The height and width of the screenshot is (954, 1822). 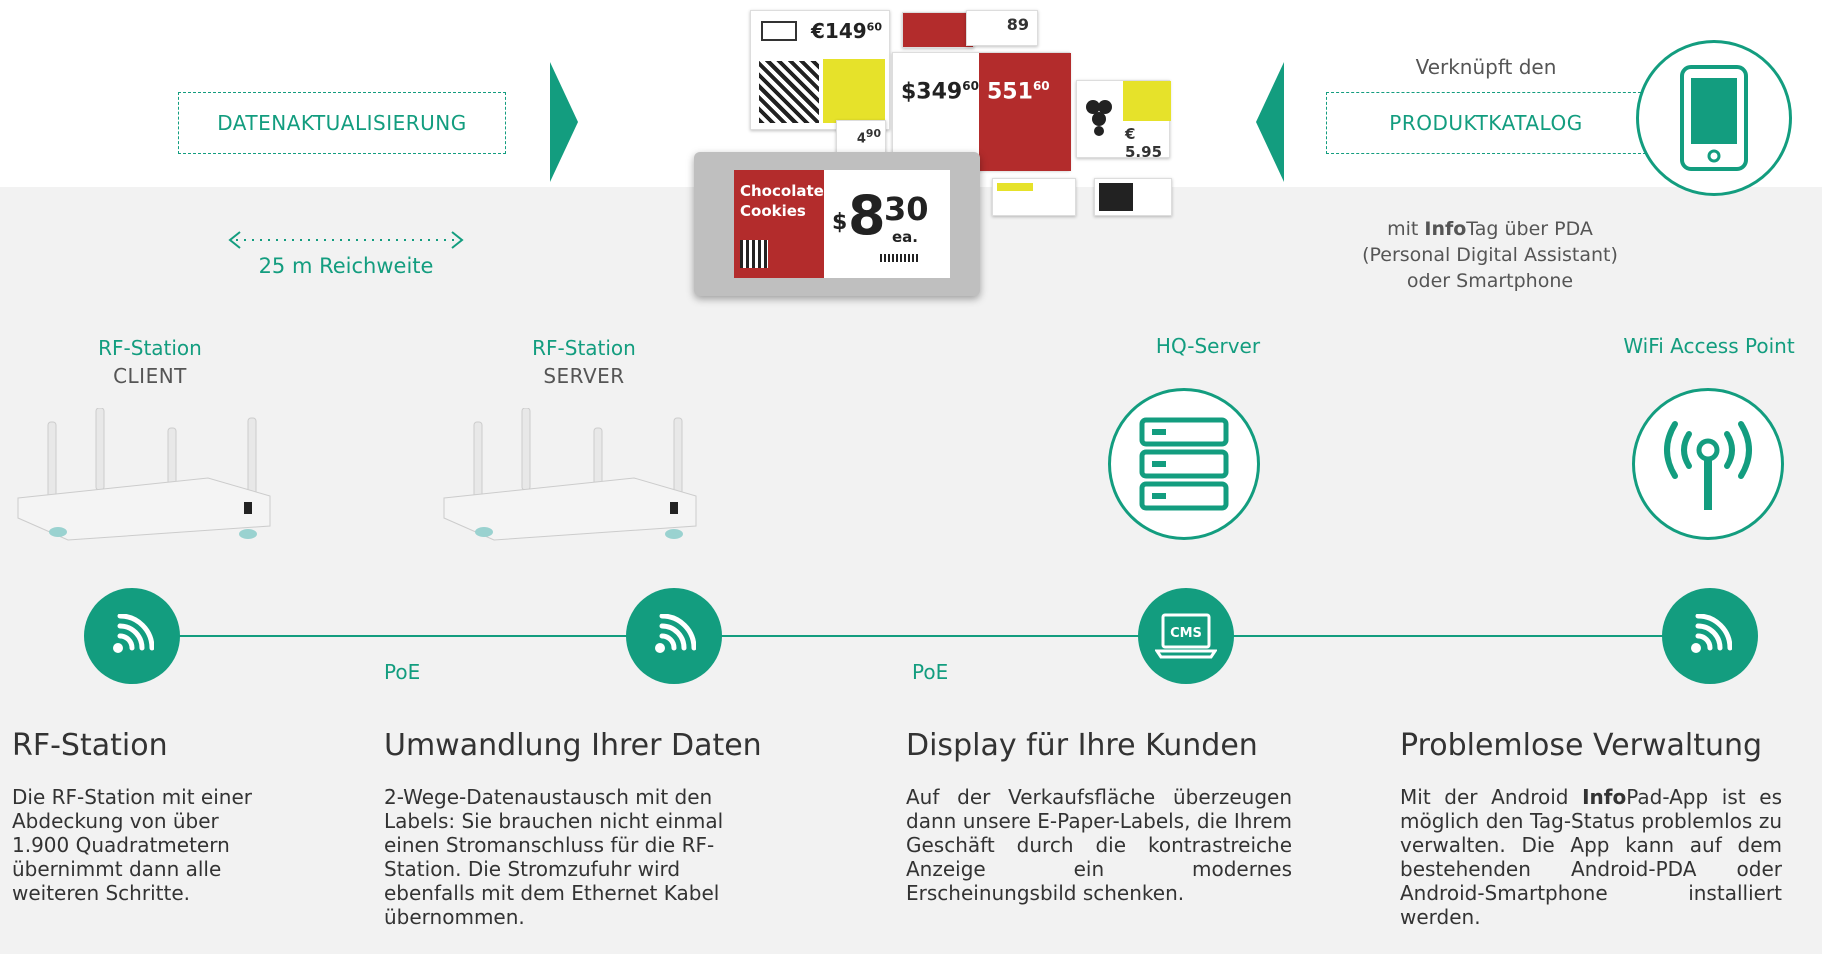 I want to click on price-area: $ 8 30 ea., so click(x=890, y=226).